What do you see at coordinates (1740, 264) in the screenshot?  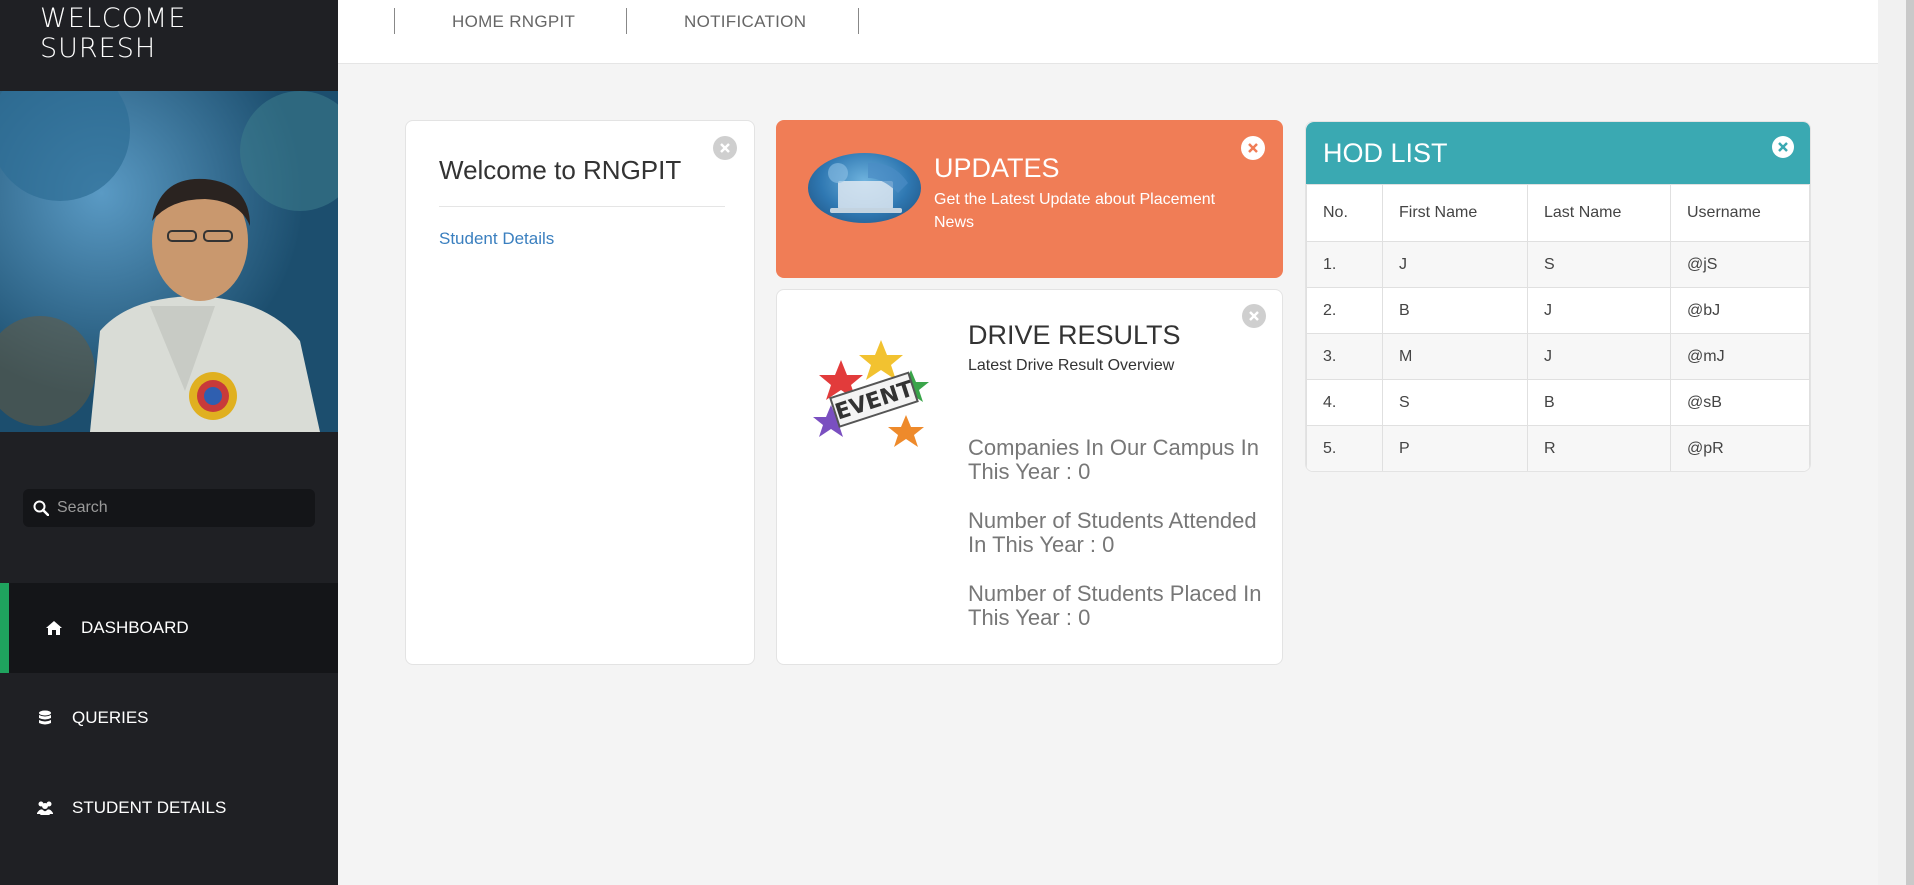 I see `cell-username: @jS` at bounding box center [1740, 264].